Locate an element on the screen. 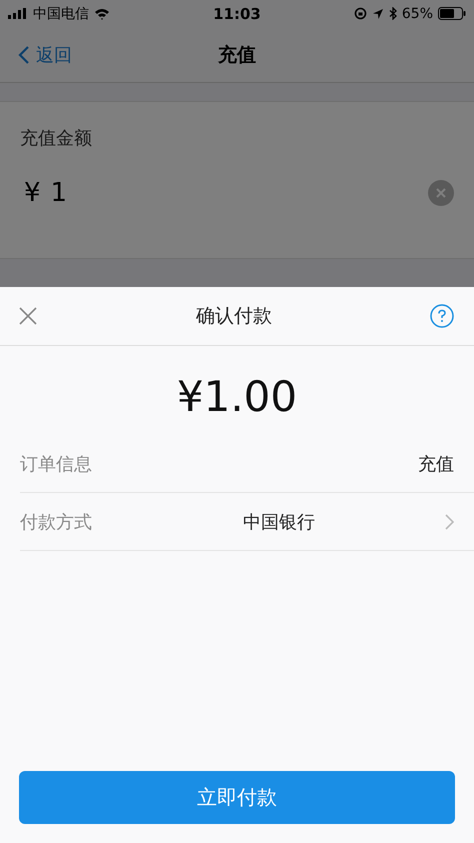  amount-label: 充值金额 is located at coordinates (56, 138).